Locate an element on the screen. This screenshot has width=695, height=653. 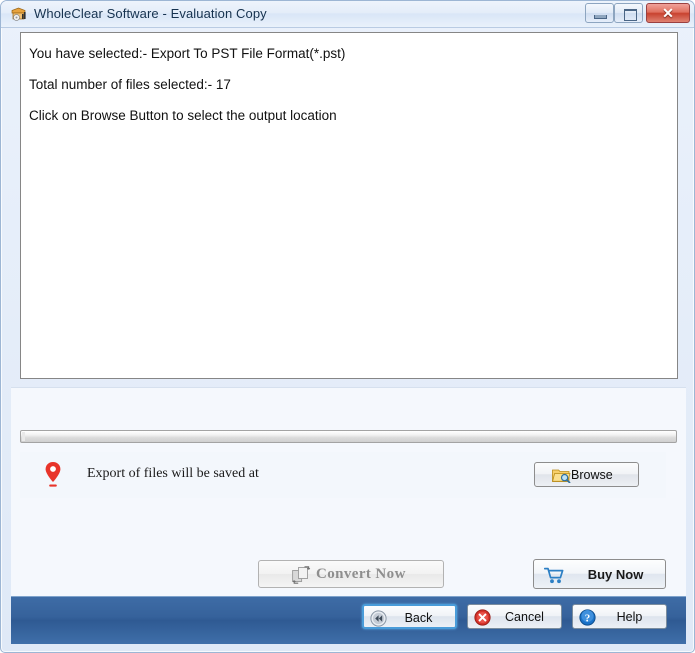
cancel-button-label: Cancel is located at coordinates (524, 617).